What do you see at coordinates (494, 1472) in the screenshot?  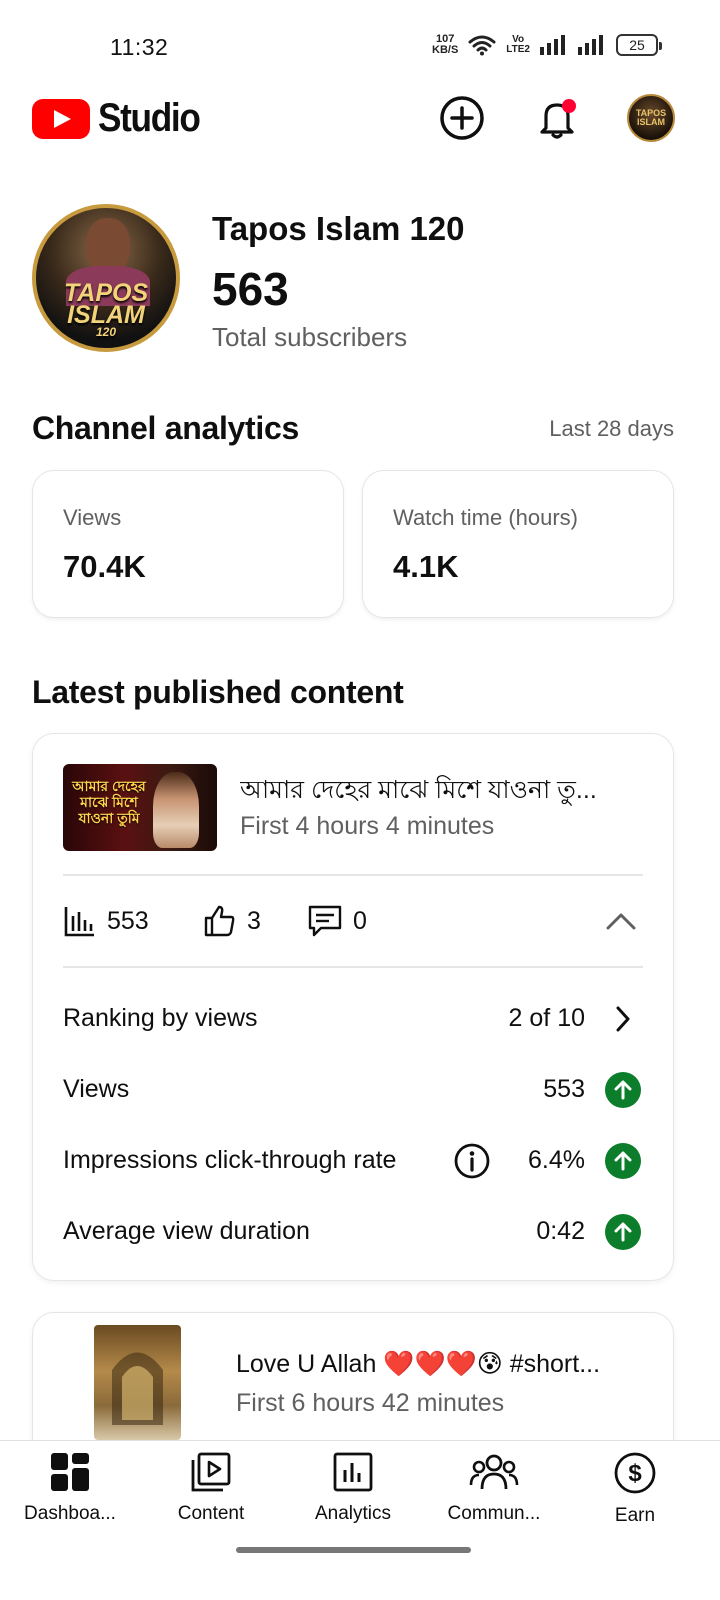 I see `community-icon` at bounding box center [494, 1472].